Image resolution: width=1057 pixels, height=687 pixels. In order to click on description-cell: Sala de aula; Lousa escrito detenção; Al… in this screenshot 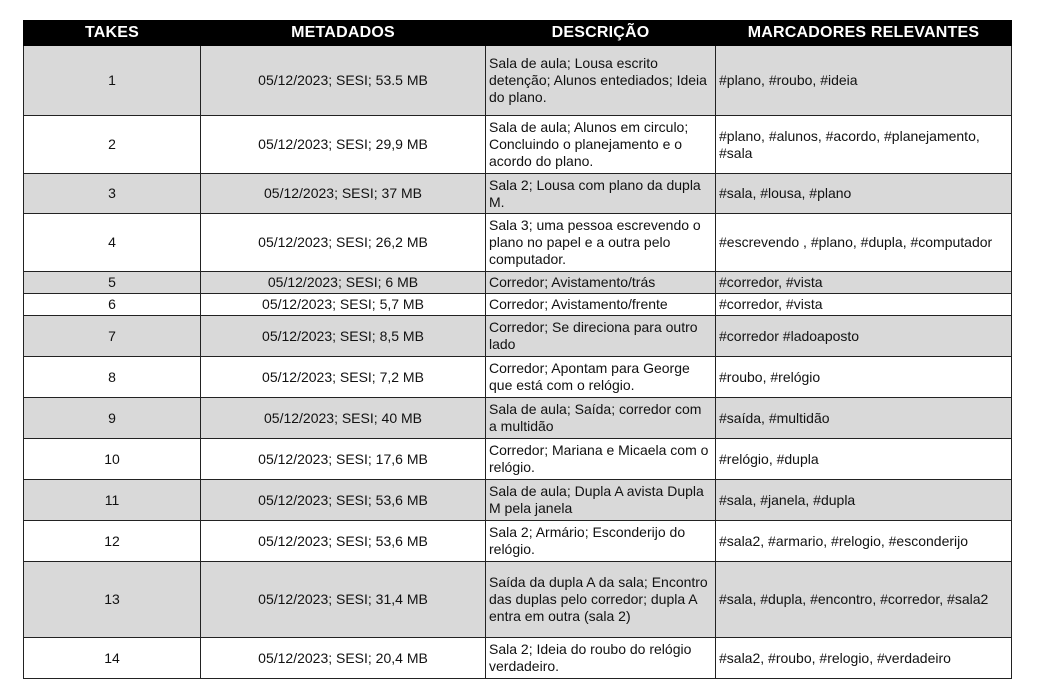, I will do `click(600, 80)`.